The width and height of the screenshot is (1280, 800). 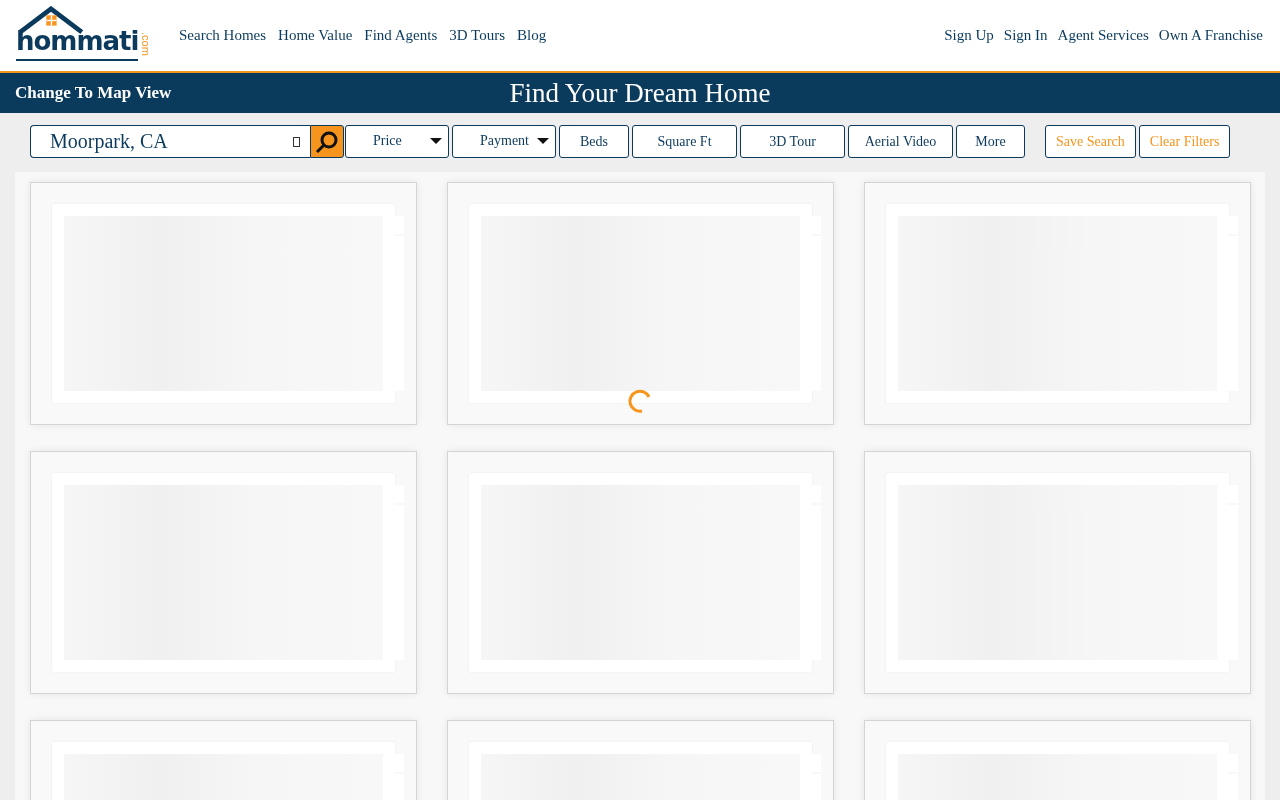 What do you see at coordinates (684, 141) in the screenshot?
I see `filter-button: Square Ft` at bounding box center [684, 141].